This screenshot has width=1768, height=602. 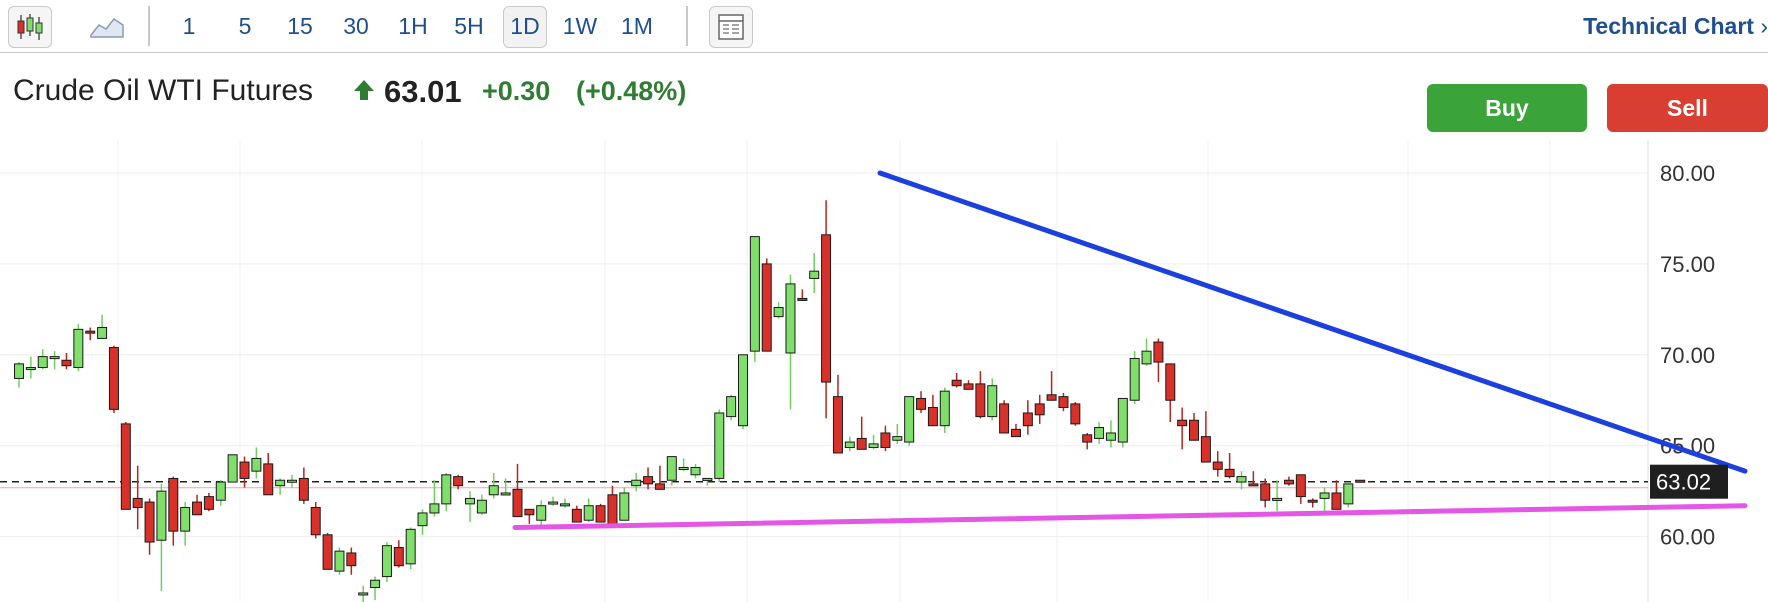 What do you see at coordinates (1687, 173) in the screenshot?
I see `y-tick-label: 80.00` at bounding box center [1687, 173].